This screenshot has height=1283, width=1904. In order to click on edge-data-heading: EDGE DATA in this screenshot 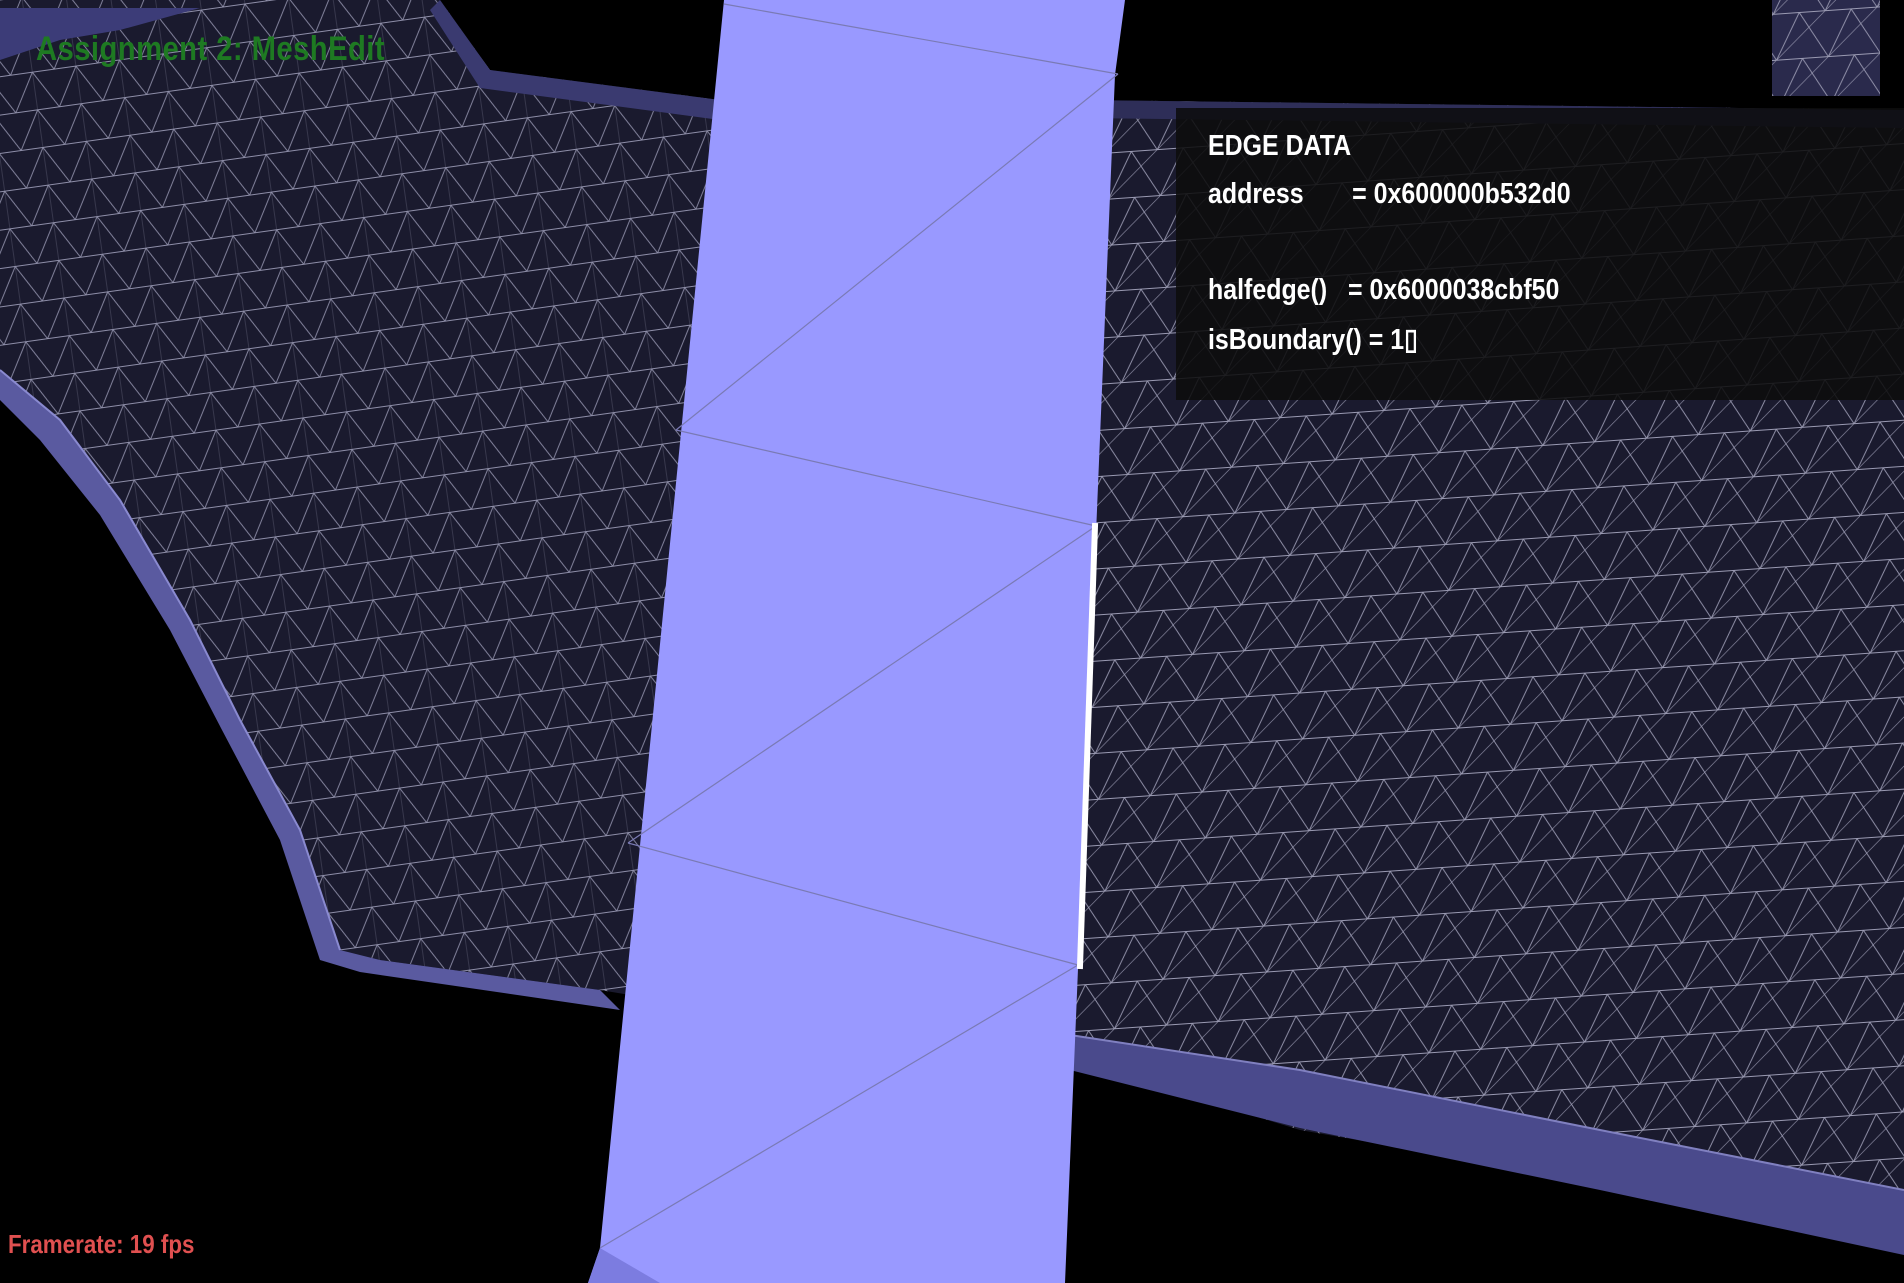, I will do `click(1280, 146)`.